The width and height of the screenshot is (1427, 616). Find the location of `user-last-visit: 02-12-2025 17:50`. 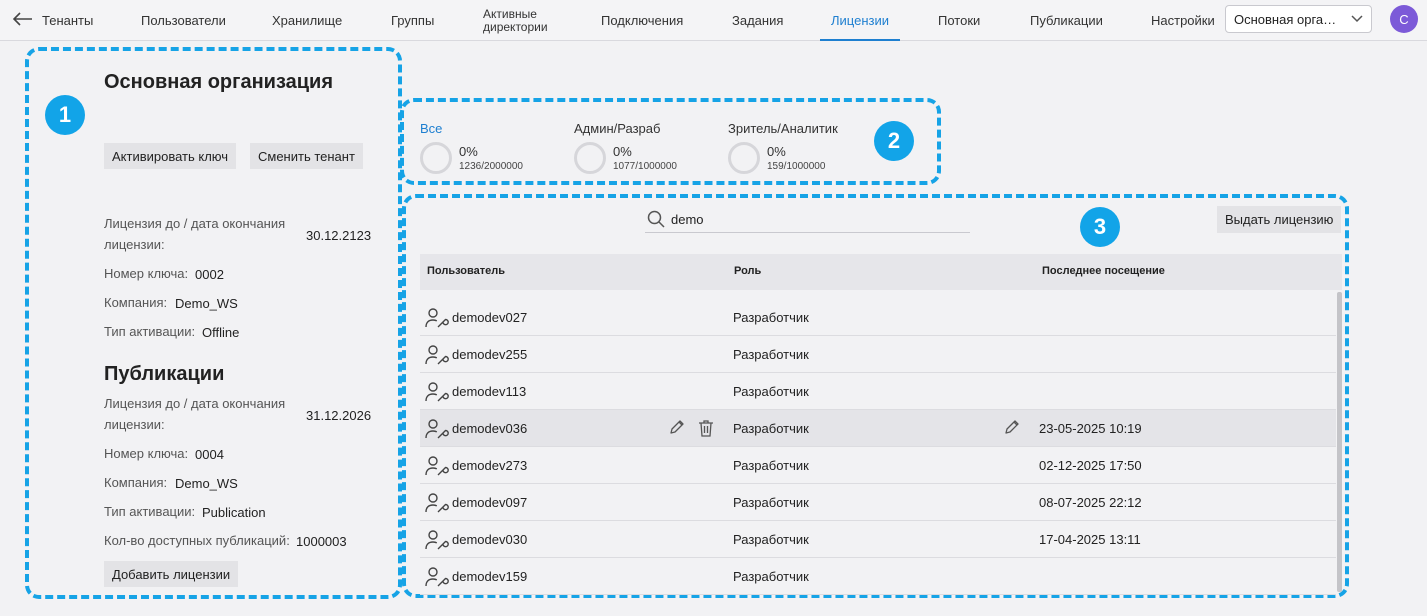

user-last-visit: 02-12-2025 17:50 is located at coordinates (1090, 465).